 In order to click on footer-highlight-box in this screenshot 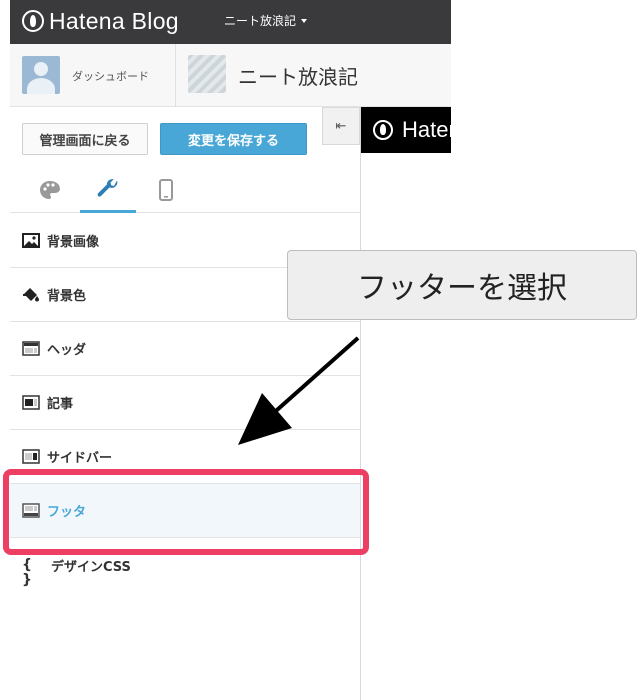, I will do `click(186, 512)`.